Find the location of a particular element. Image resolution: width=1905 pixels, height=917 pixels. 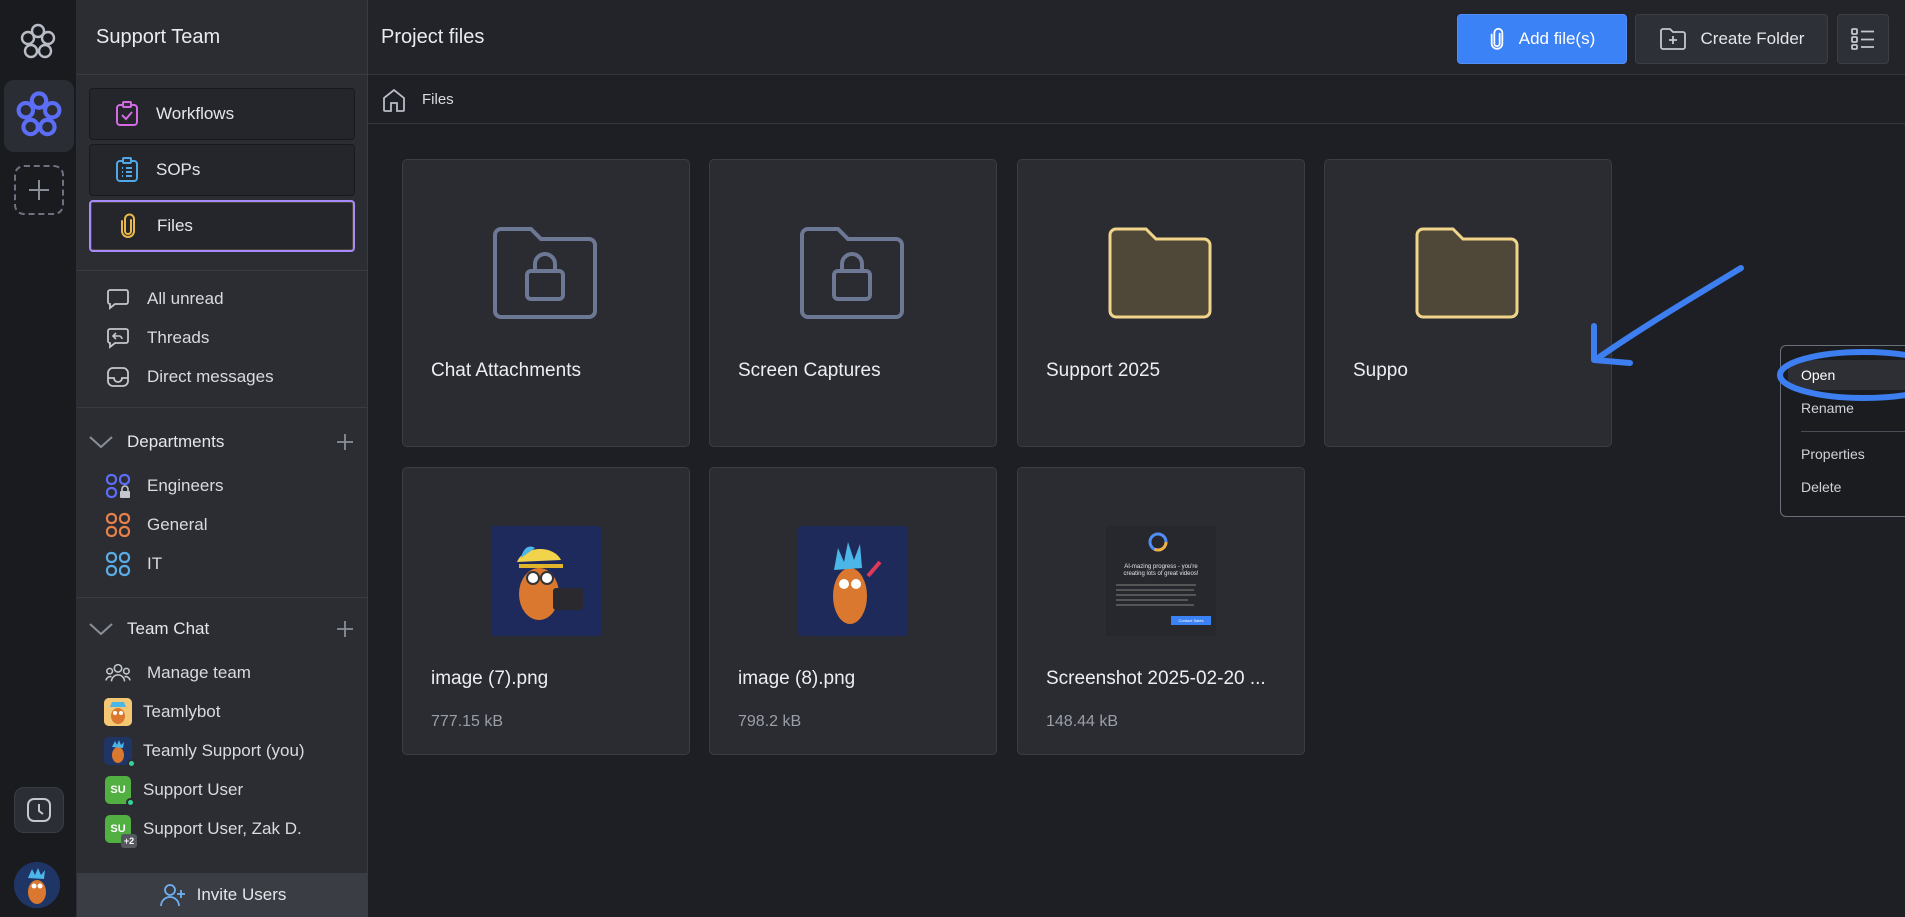

department-general: General is located at coordinates (156, 525).